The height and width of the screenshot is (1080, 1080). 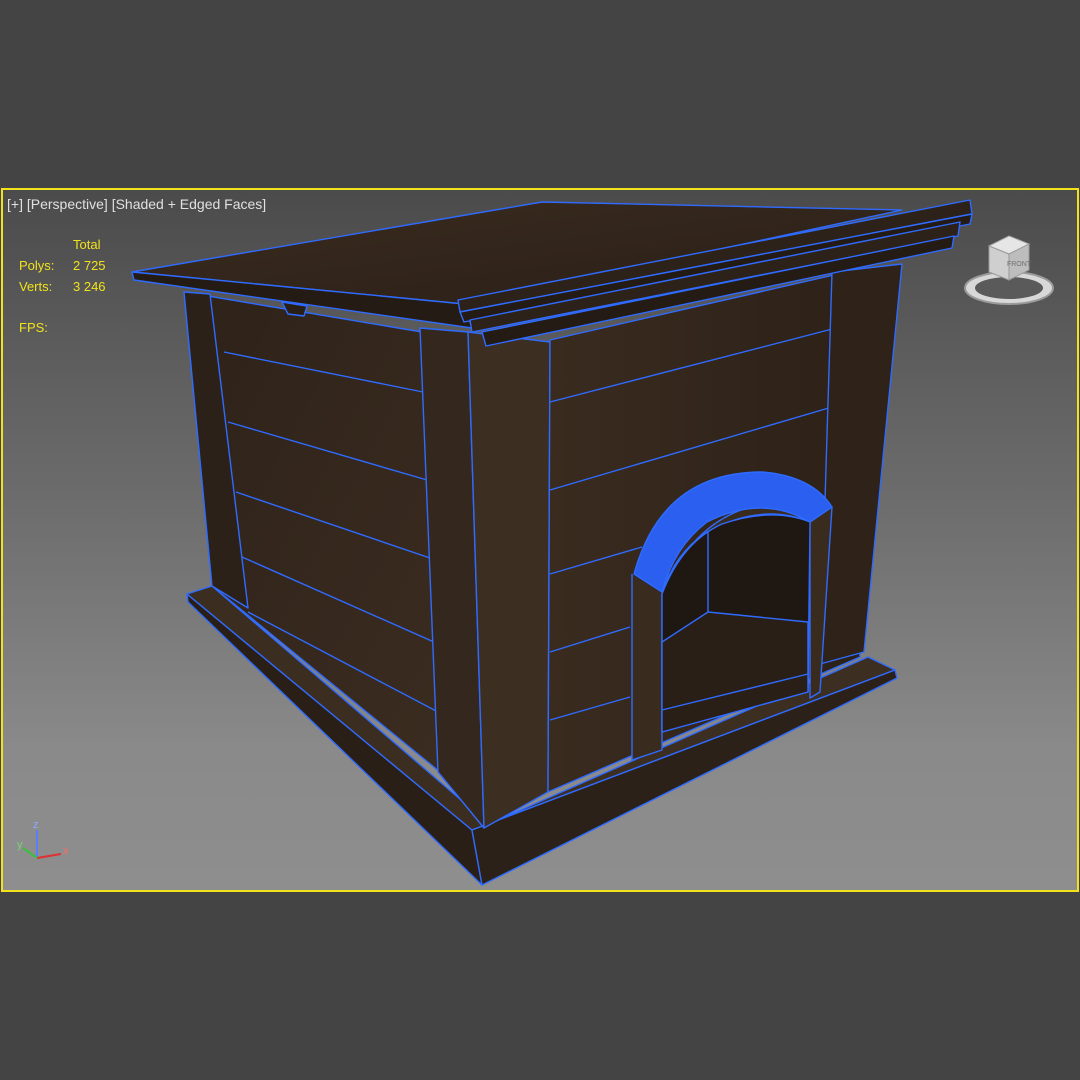 What do you see at coordinates (20, 845) in the screenshot?
I see `axis-y-label: y` at bounding box center [20, 845].